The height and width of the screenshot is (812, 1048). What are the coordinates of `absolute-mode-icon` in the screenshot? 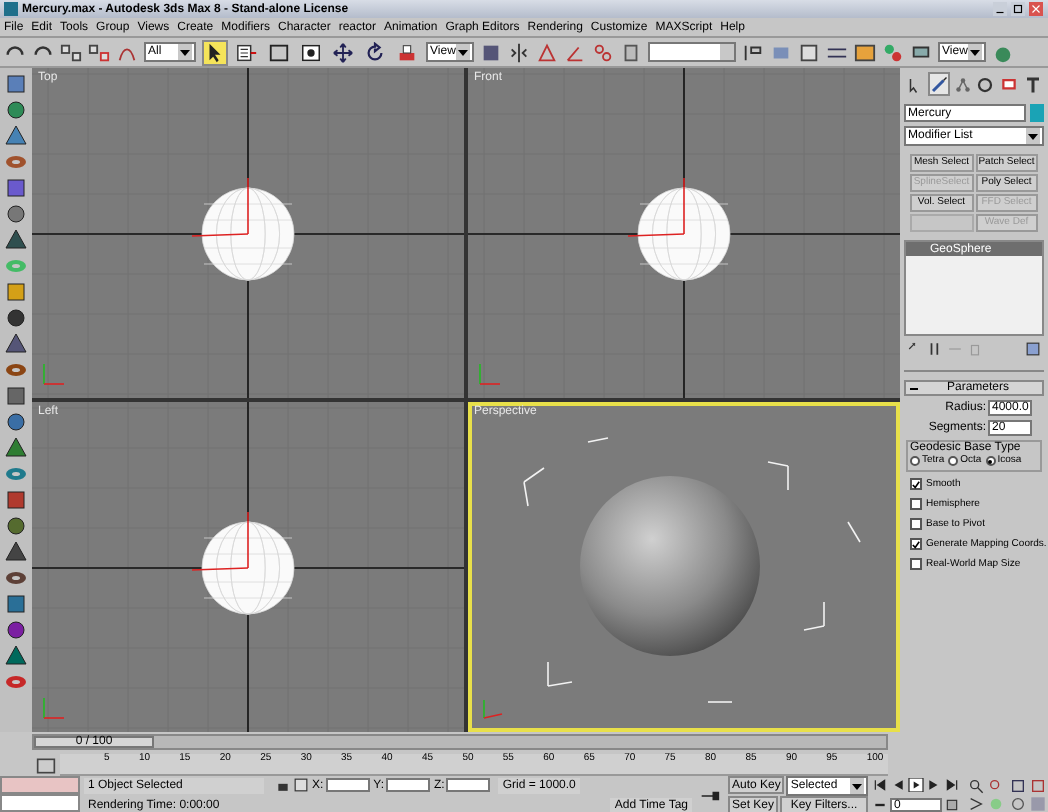 It's located at (301, 785).